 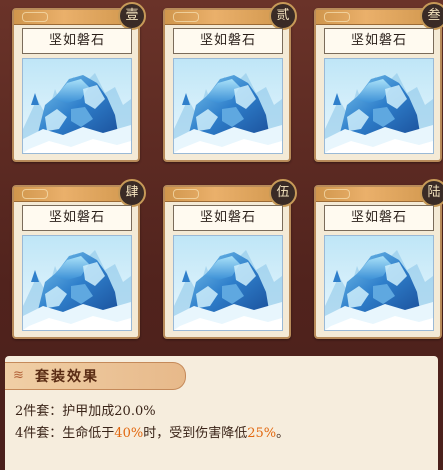 What do you see at coordinates (39, 411) in the screenshot?
I see `set-bonus-2-label: 2件套：` at bounding box center [39, 411].